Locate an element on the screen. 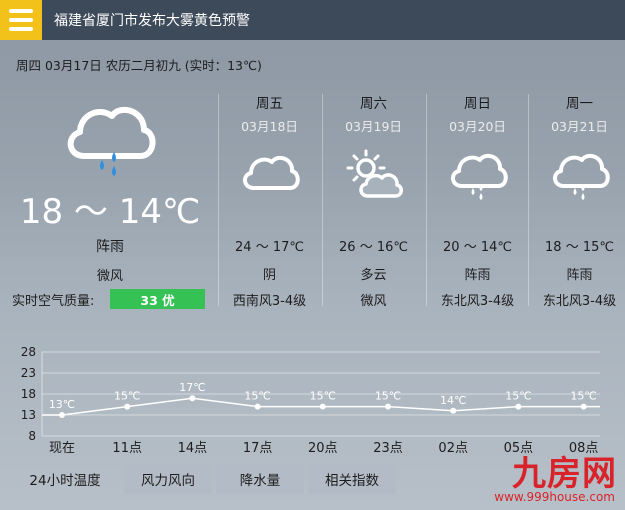 The height and width of the screenshot is (510, 625). data-label: 17℃ is located at coordinates (192, 387).